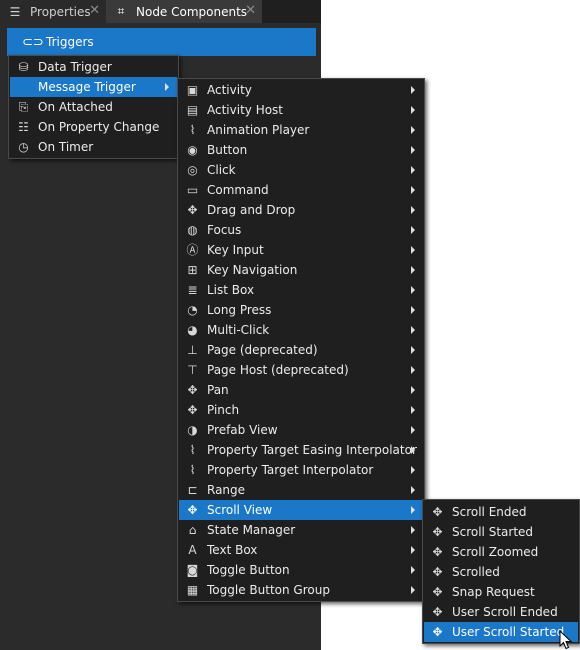 This screenshot has width=580, height=650. Describe the element at coordinates (192, 530) in the screenshot. I see `state-manager-icon: ⌂` at that location.